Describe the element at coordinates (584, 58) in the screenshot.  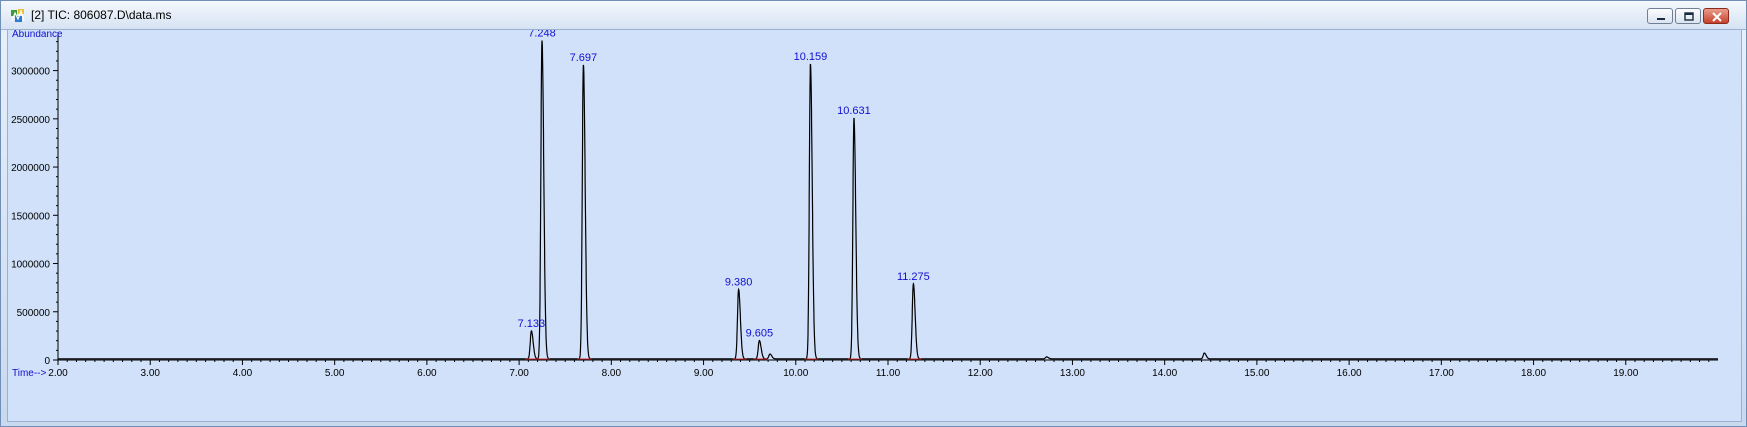
I see `peak-label: 7.697` at that location.